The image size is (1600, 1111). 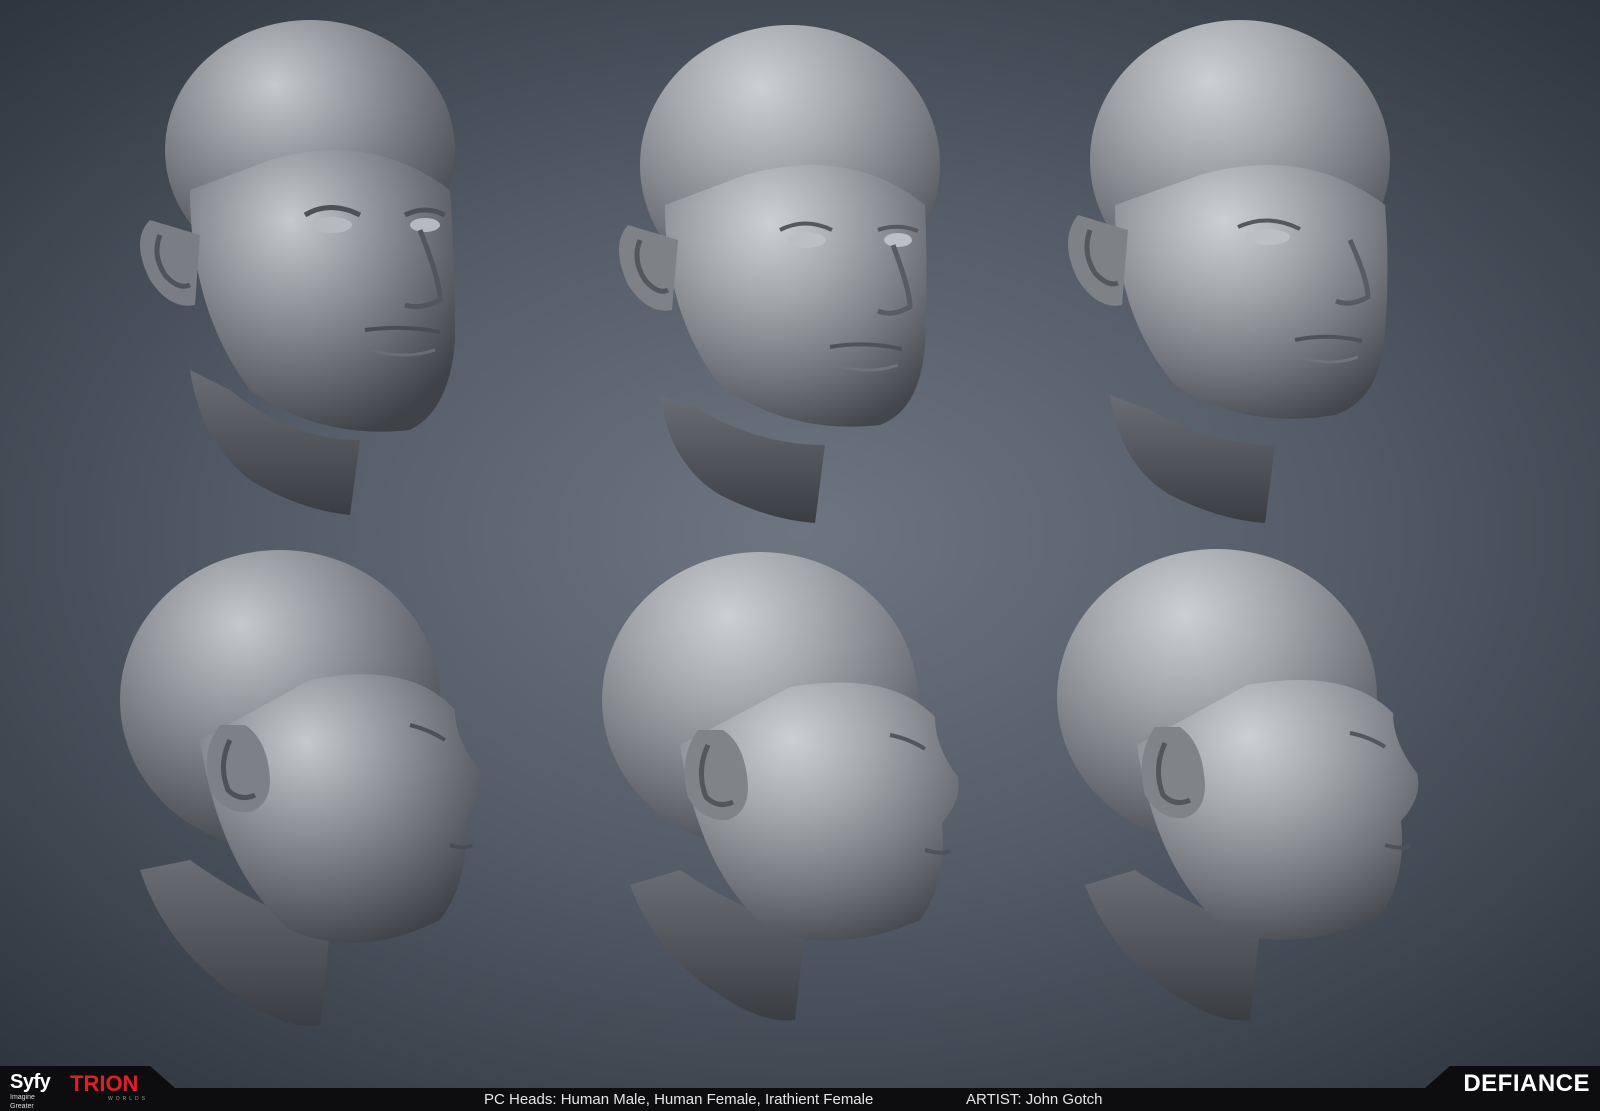 I want to click on footer-artist-credit: ARTIST: John Gotch, so click(x=1034, y=1099).